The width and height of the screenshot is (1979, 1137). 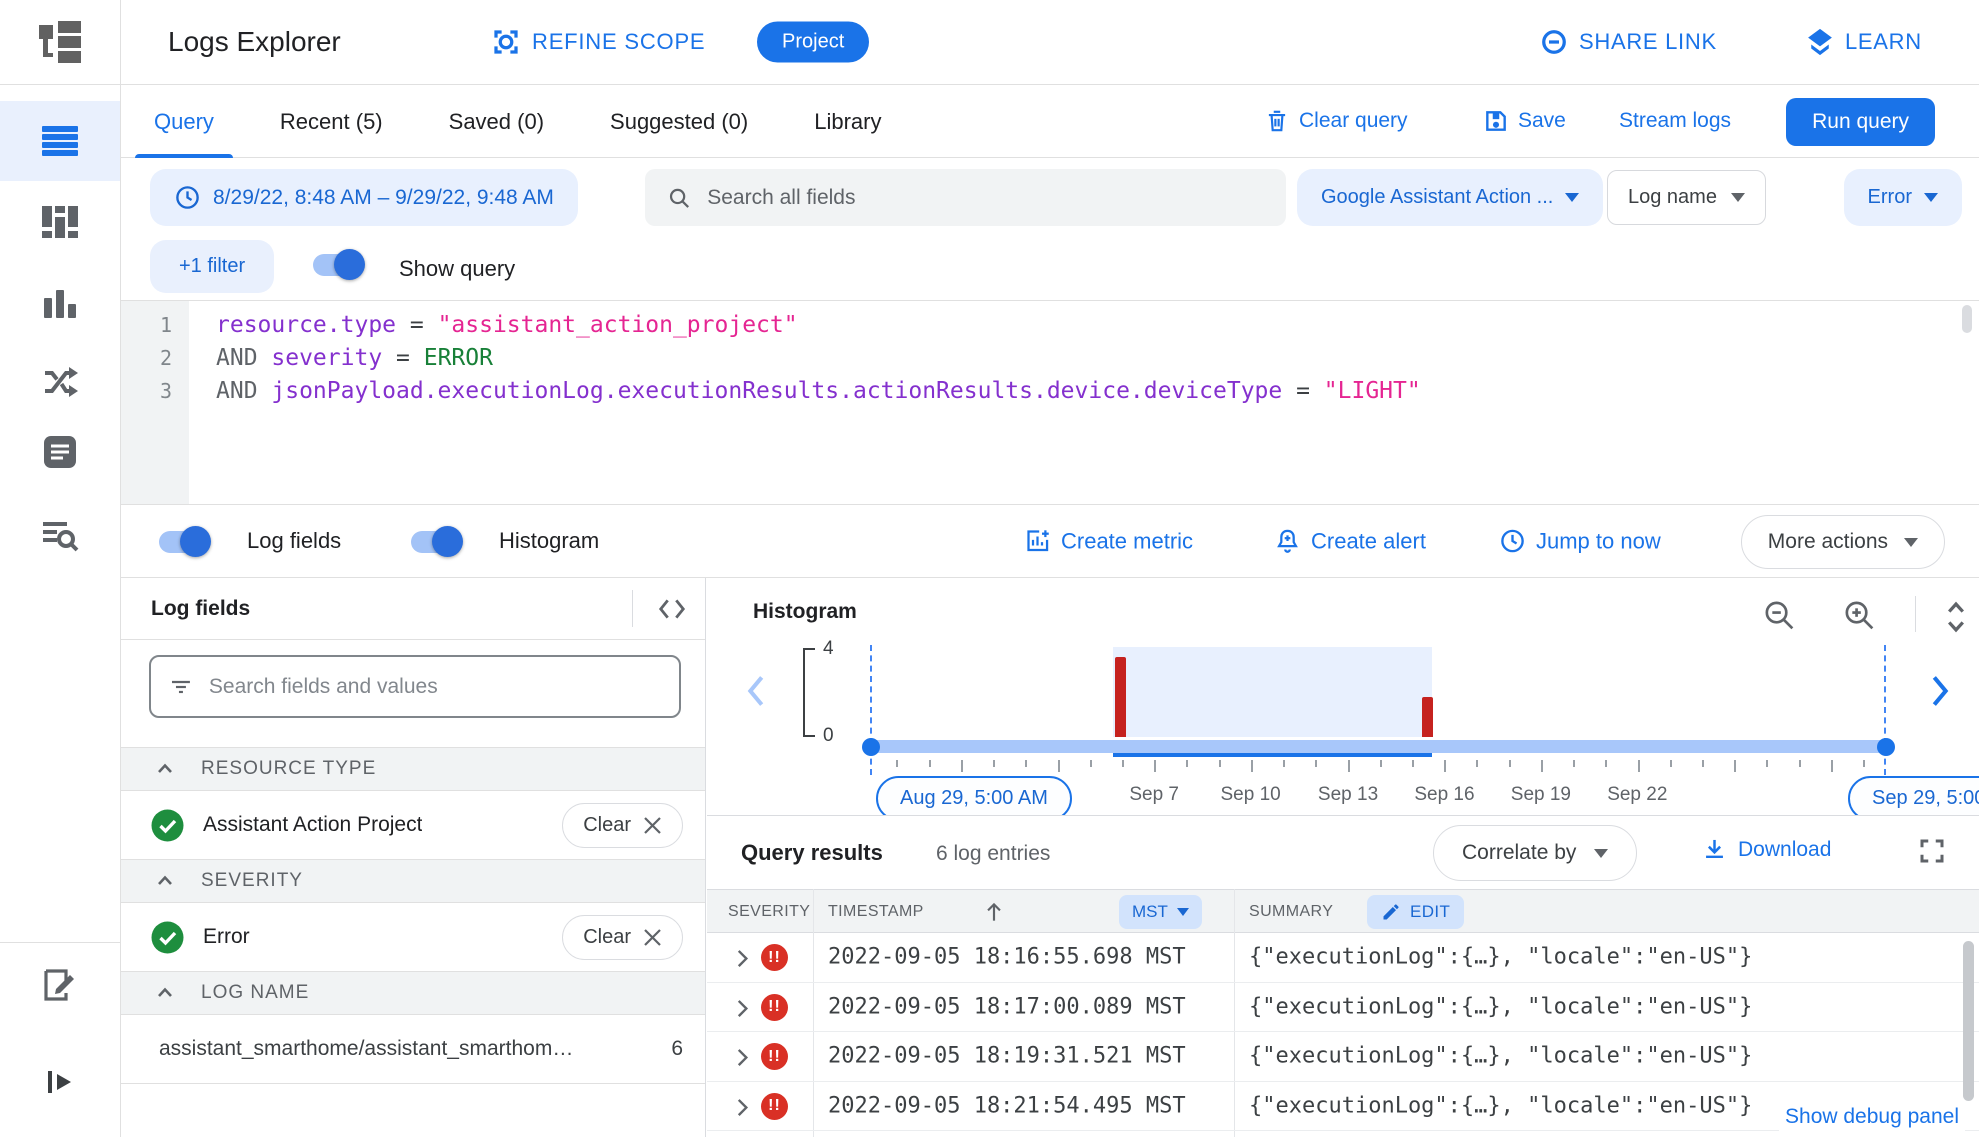 I want to click on search-all-fields, so click(x=965, y=197).